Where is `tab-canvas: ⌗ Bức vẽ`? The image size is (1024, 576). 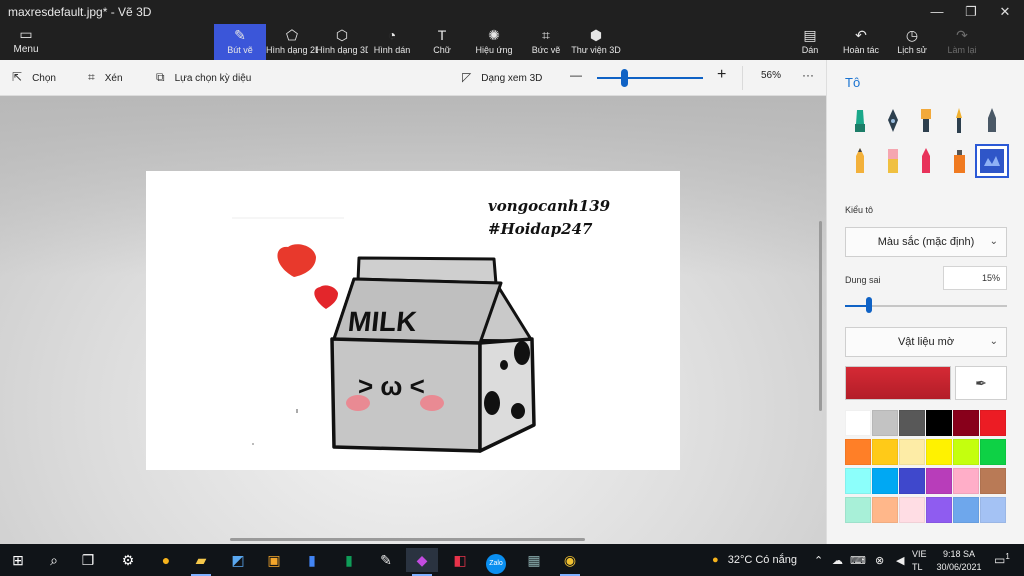 tab-canvas: ⌗ Bức vẽ is located at coordinates (546, 42).